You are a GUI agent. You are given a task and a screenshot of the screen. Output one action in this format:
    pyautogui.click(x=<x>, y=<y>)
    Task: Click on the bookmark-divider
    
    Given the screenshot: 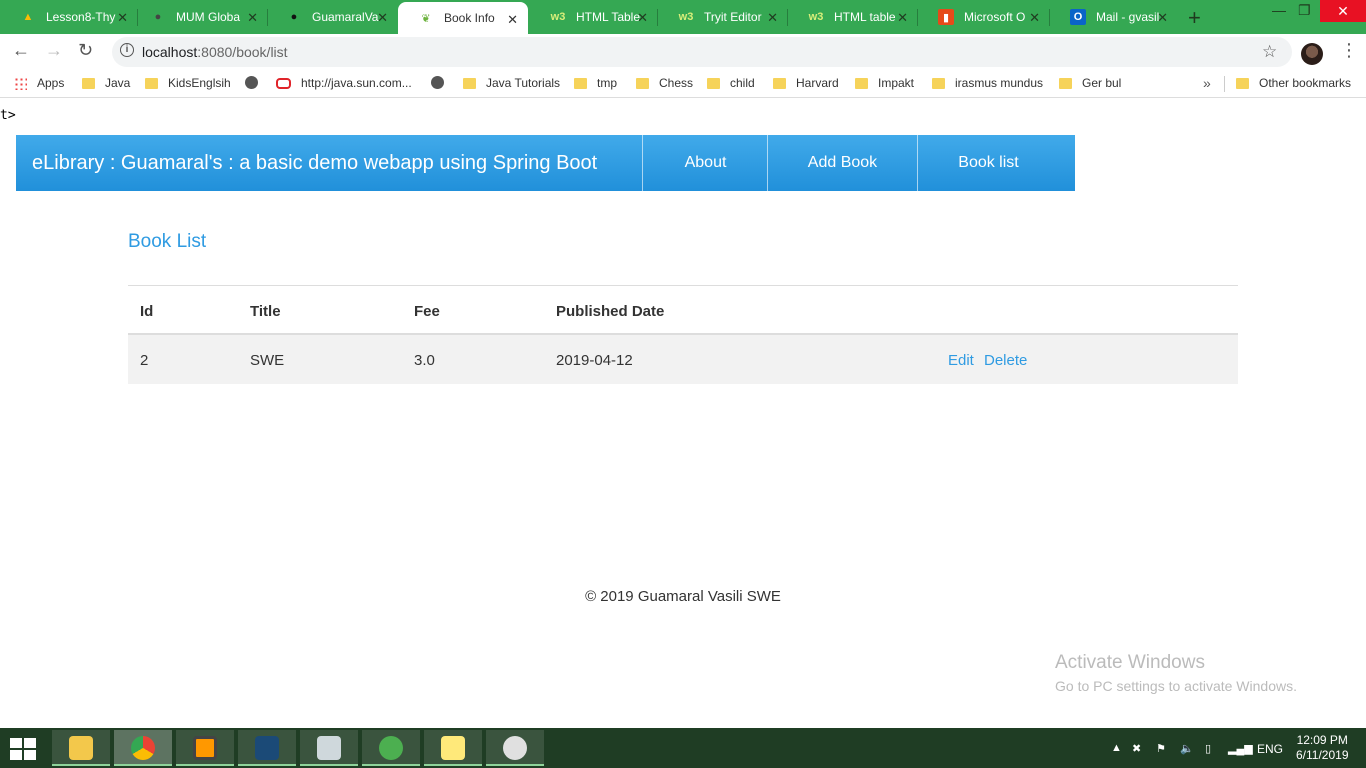 What is the action you would take?
    pyautogui.click(x=1224, y=84)
    